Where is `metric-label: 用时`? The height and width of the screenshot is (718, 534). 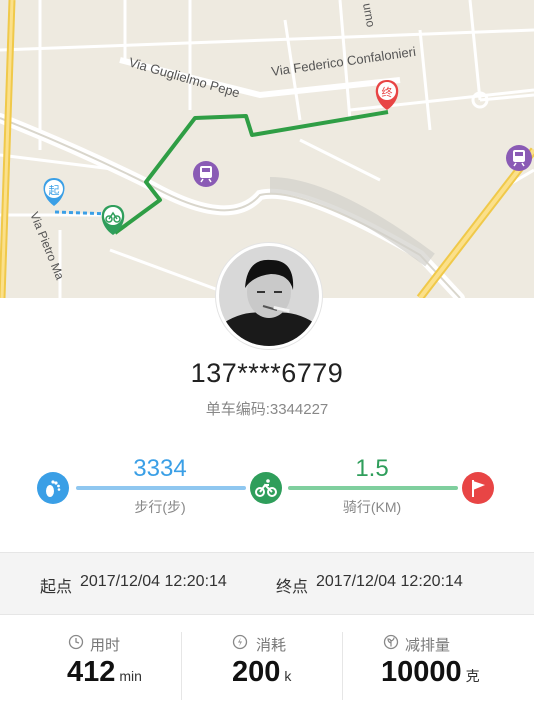
metric-label: 用时 is located at coordinates (105, 645).